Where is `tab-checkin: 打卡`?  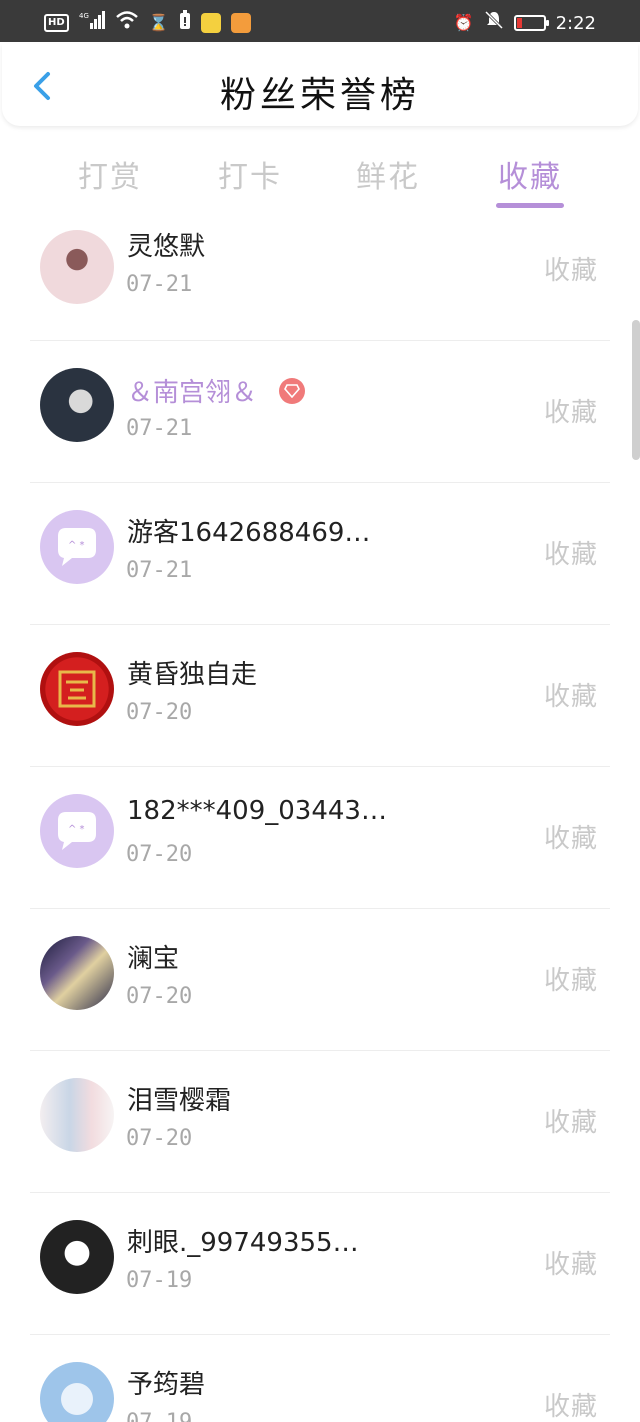
tab-checkin: 打卡 is located at coordinates (250, 174).